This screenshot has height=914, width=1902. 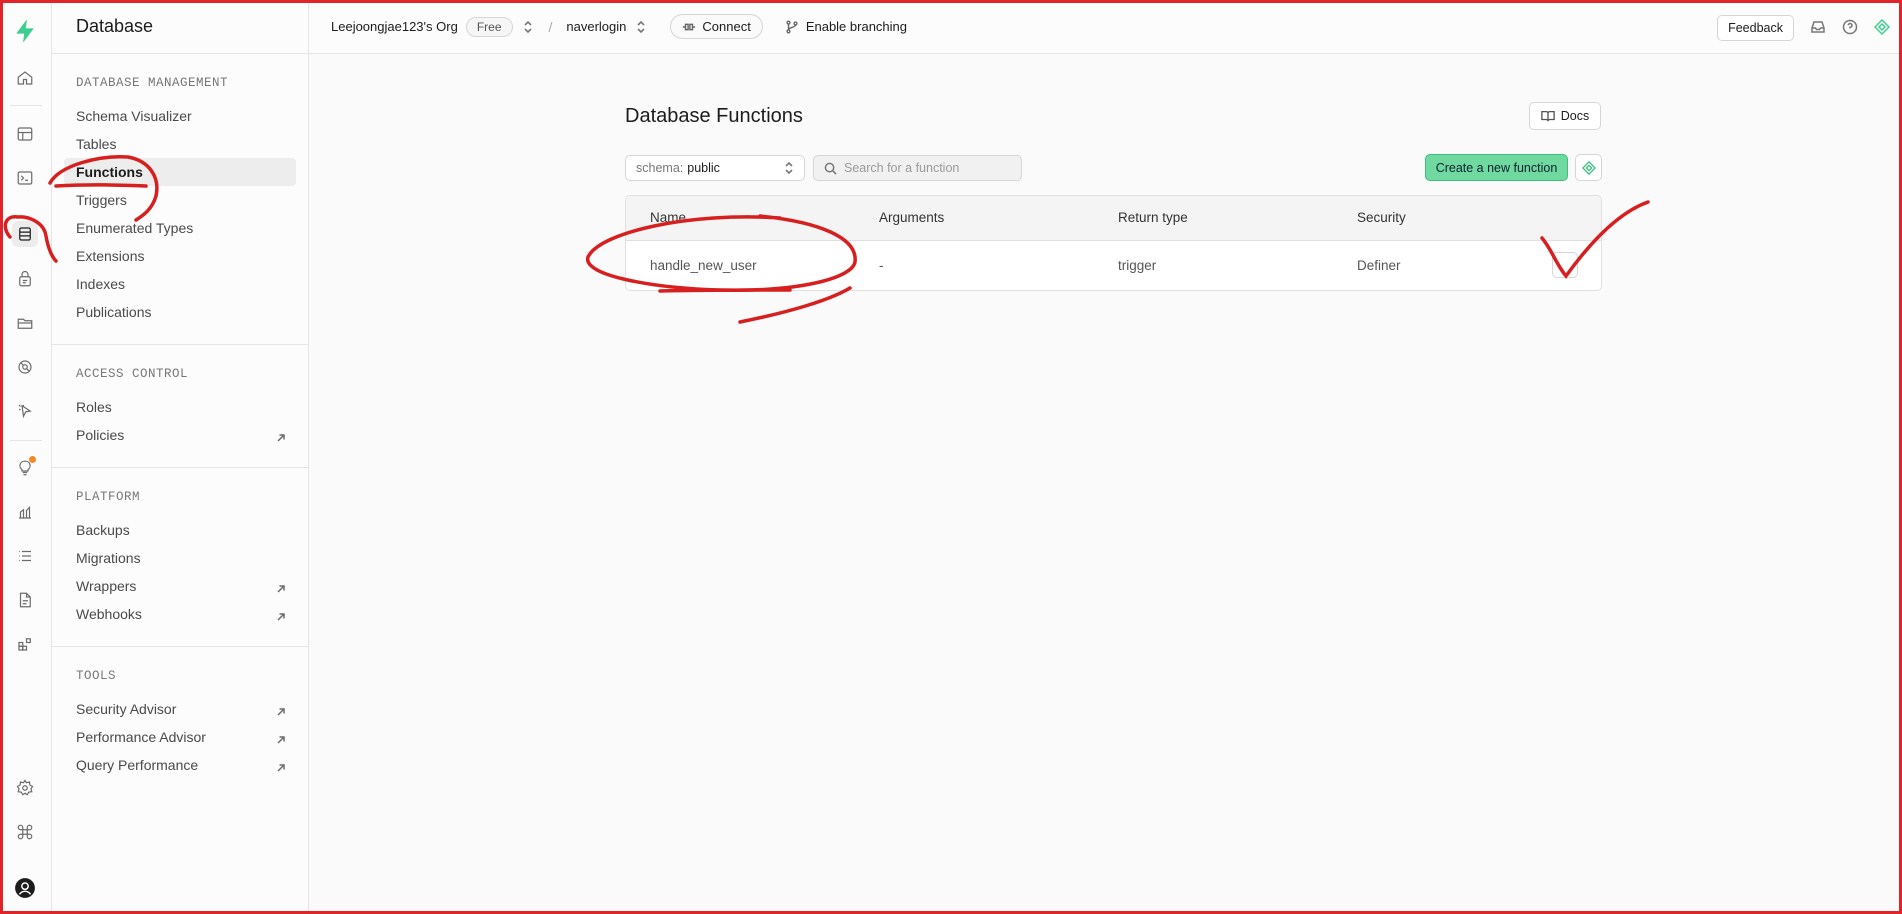 What do you see at coordinates (180, 228) in the screenshot?
I see `sidebar-item-enumerated-types: Enumerated Types` at bounding box center [180, 228].